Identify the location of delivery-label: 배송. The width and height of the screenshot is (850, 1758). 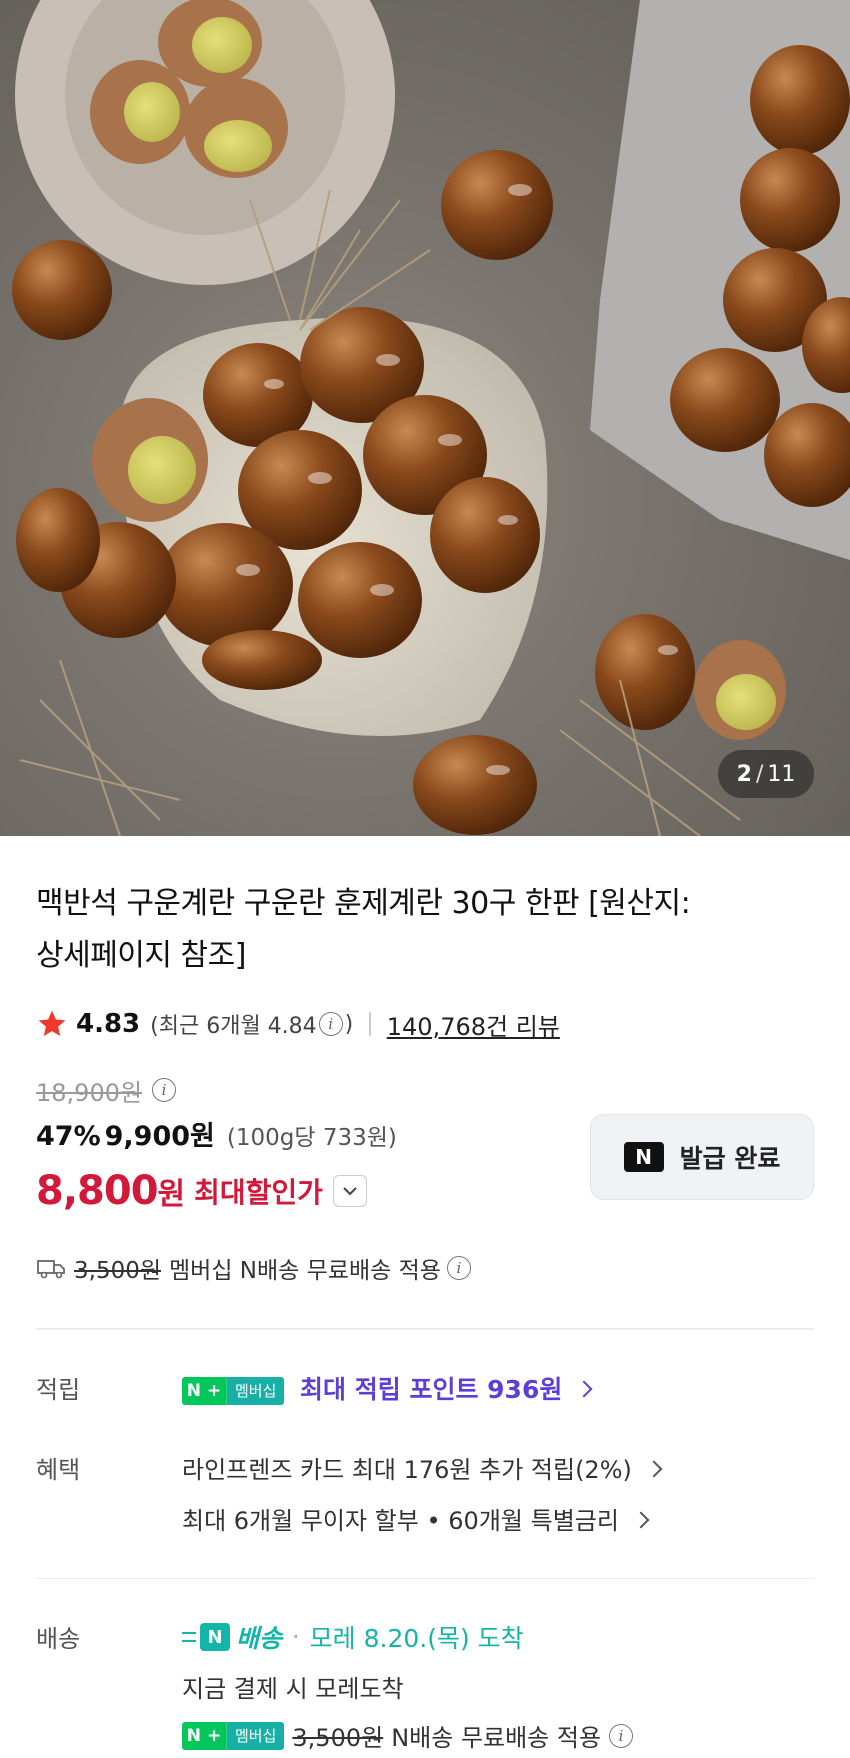
(58, 1639).